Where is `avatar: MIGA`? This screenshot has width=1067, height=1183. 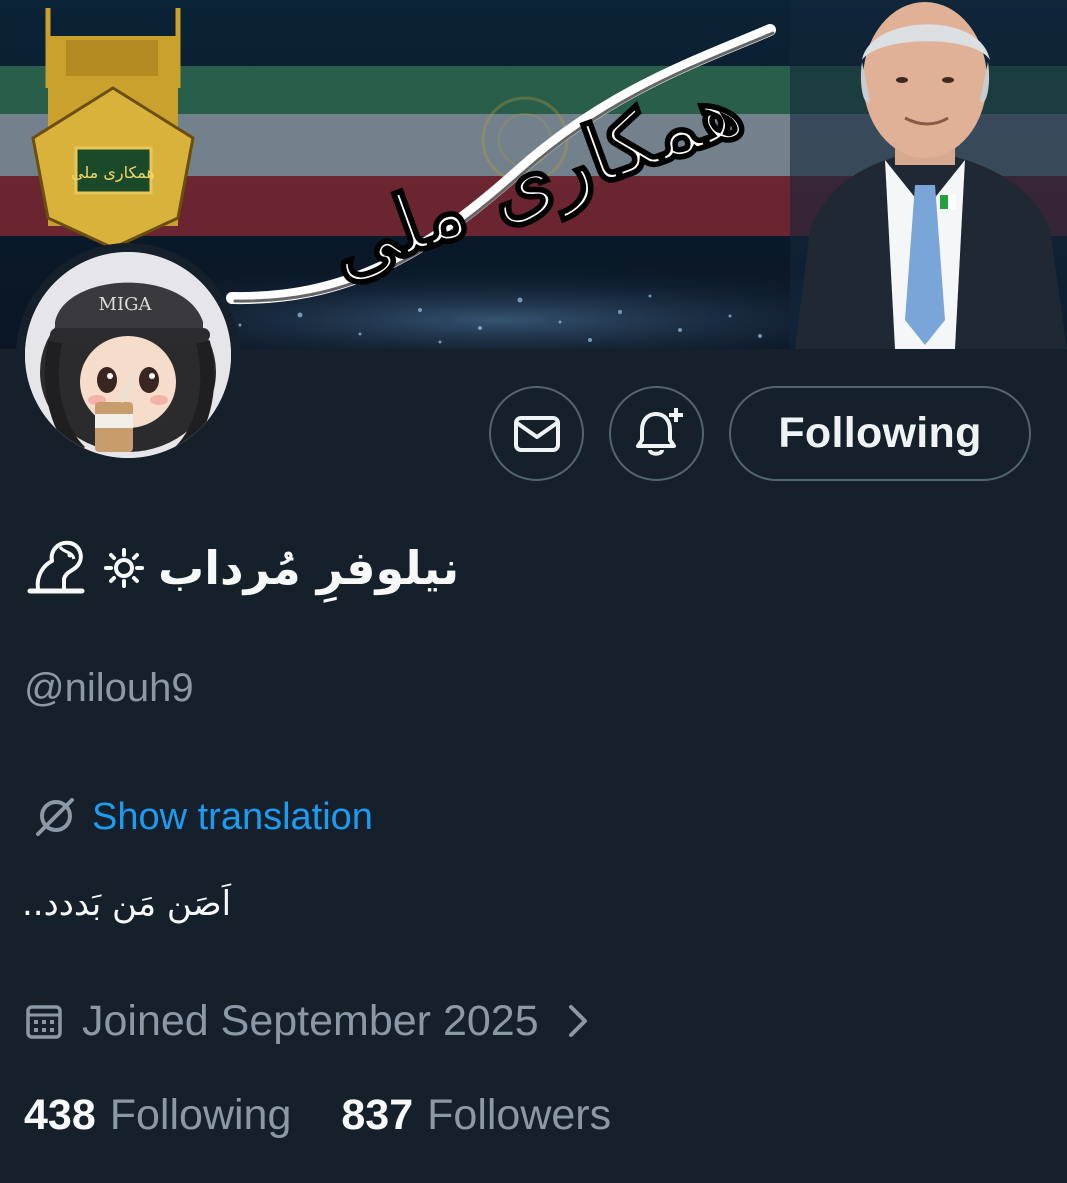
avatar: MIGA is located at coordinates (128, 355).